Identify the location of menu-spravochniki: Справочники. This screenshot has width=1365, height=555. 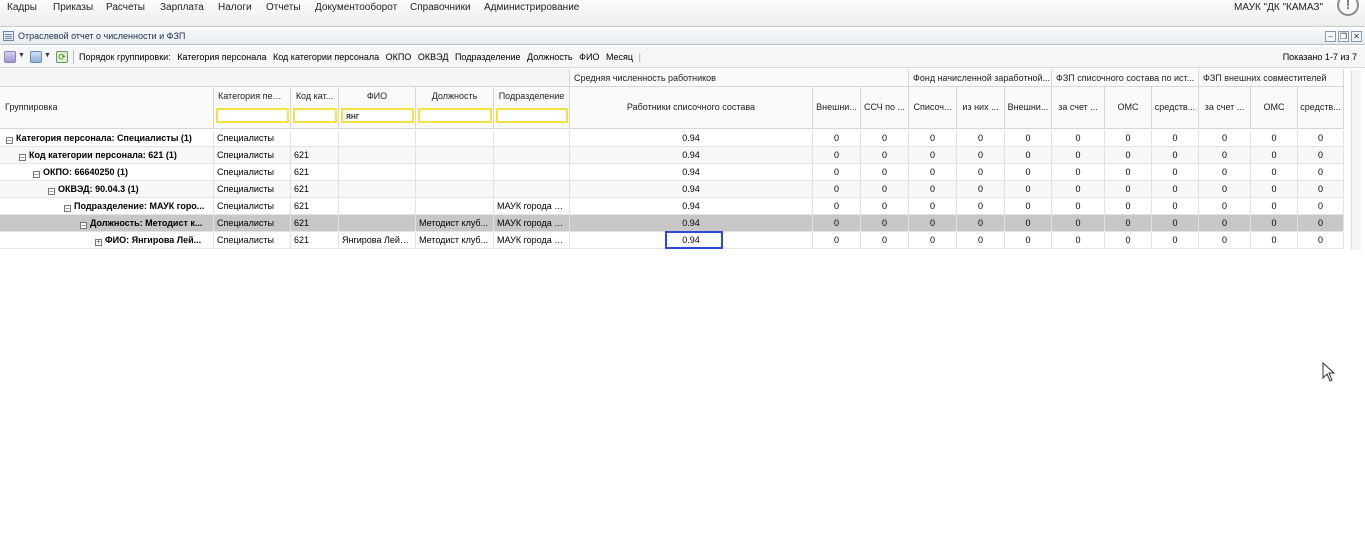
(440, 7).